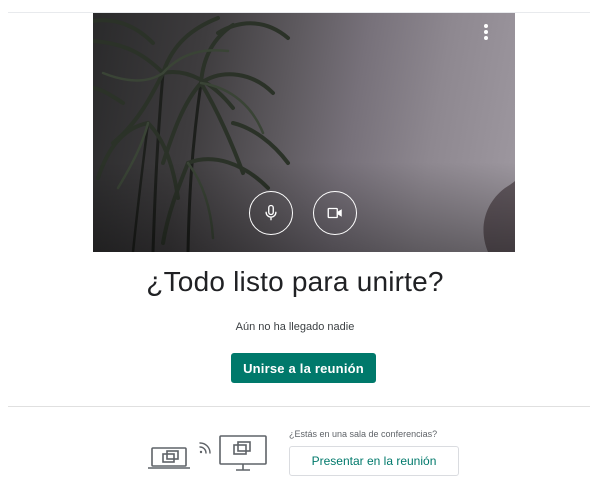 The width and height of the screenshot is (590, 490). What do you see at coordinates (374, 461) in the screenshot?
I see `present-in-meeting-button: Presentar en la reunión` at bounding box center [374, 461].